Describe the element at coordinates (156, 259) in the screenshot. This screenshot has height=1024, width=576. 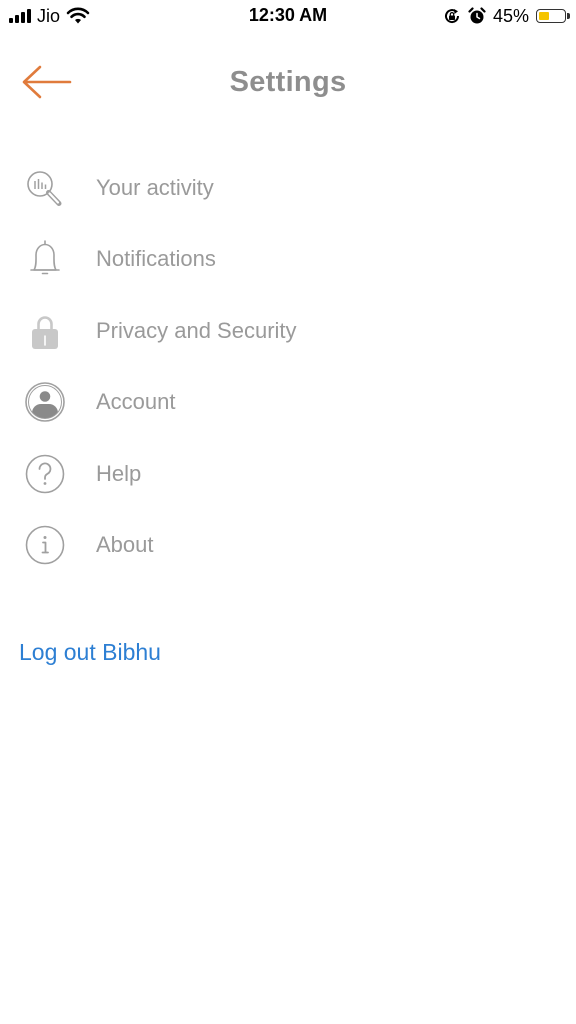
I see `menu-item-label: Notifications` at that location.